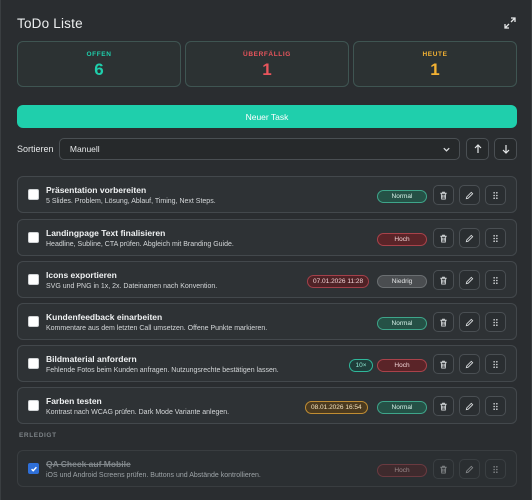 The height and width of the screenshot is (500, 532). What do you see at coordinates (402, 281) in the screenshot?
I see `priority-badge: Niedrig` at bounding box center [402, 281].